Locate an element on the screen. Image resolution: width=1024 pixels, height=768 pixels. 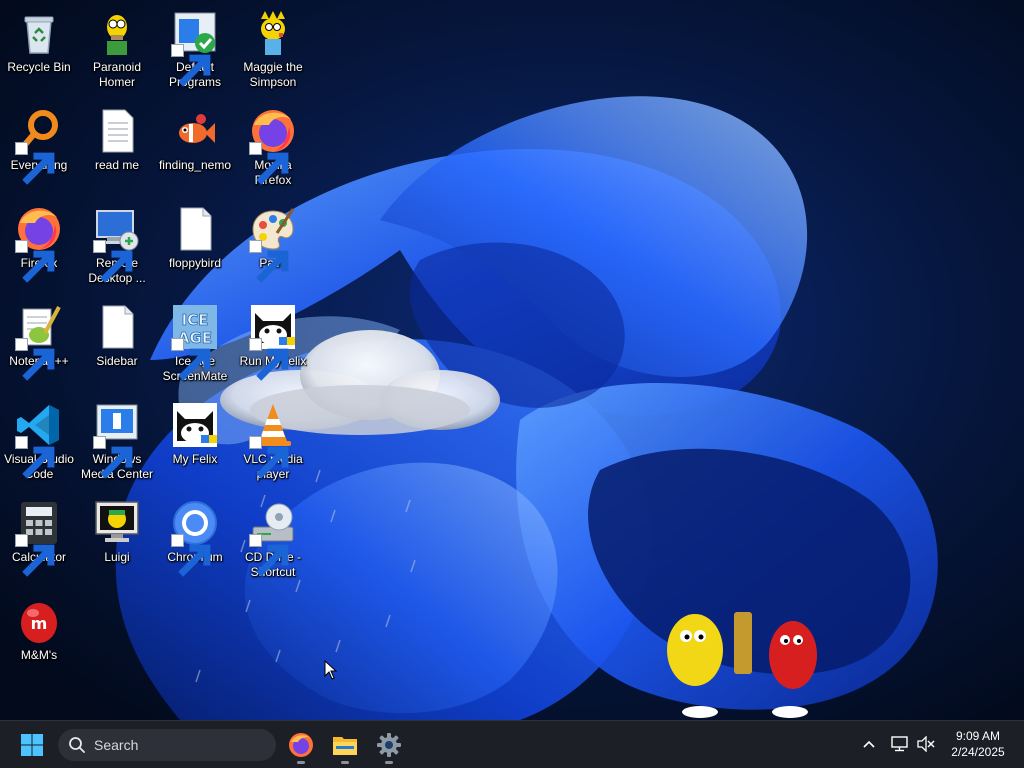
desktop-icon: My Felix is located at coordinates (195, 444).